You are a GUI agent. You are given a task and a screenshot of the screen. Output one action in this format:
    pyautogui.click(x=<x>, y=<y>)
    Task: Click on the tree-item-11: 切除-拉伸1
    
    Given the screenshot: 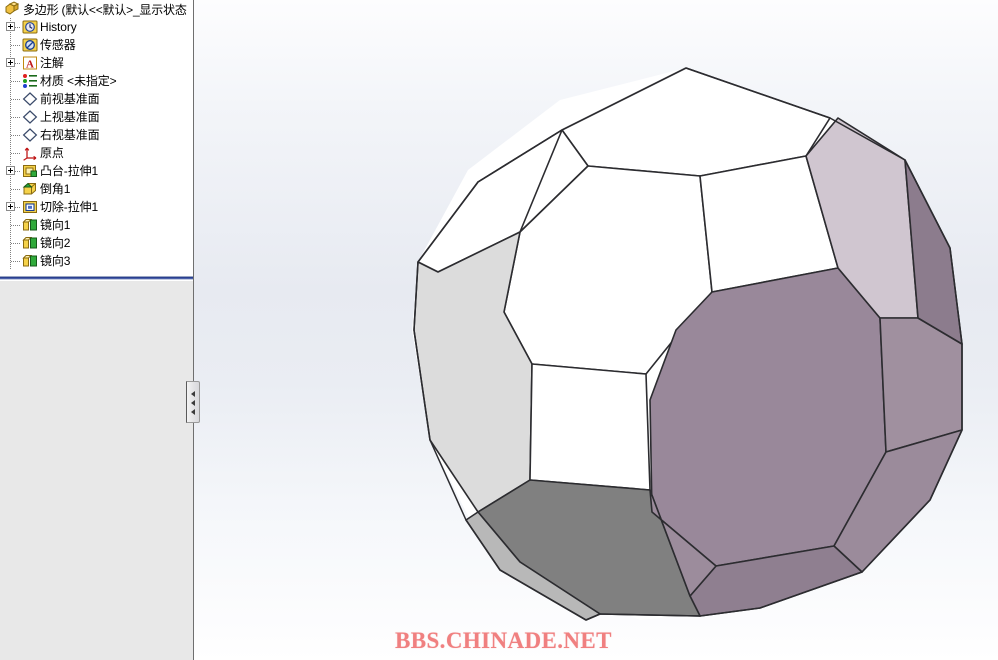 What is the action you would take?
    pyautogui.click(x=96, y=207)
    